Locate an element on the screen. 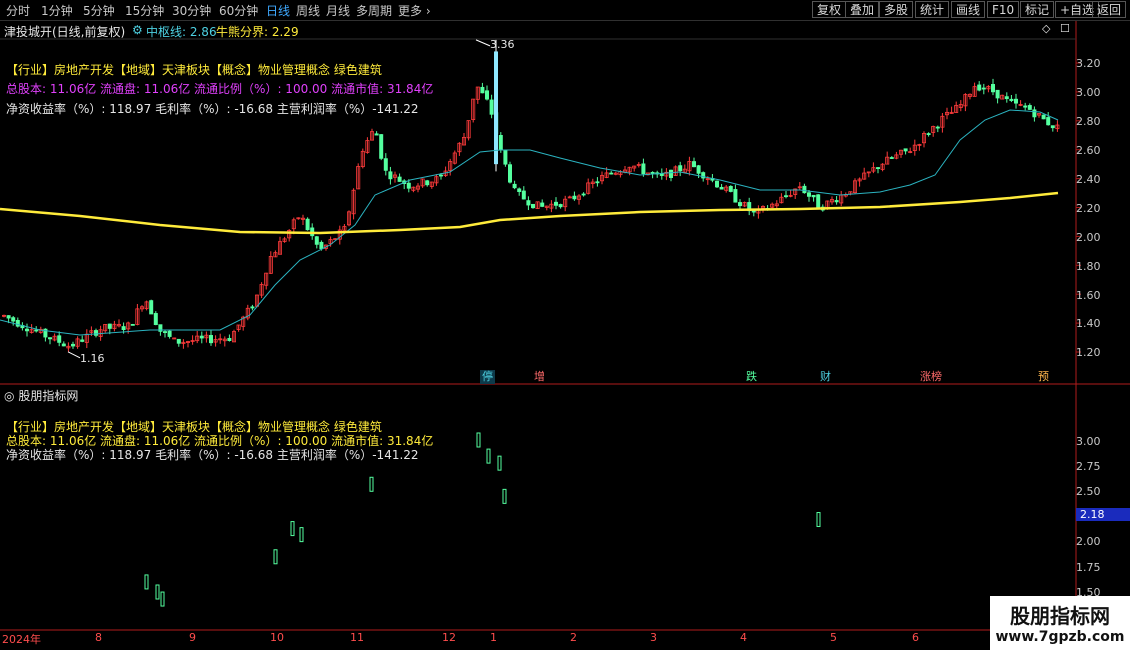 Image resolution: width=1130 pixels, height=650 pixels. price-tick: 2.40 is located at coordinates (1088, 179).